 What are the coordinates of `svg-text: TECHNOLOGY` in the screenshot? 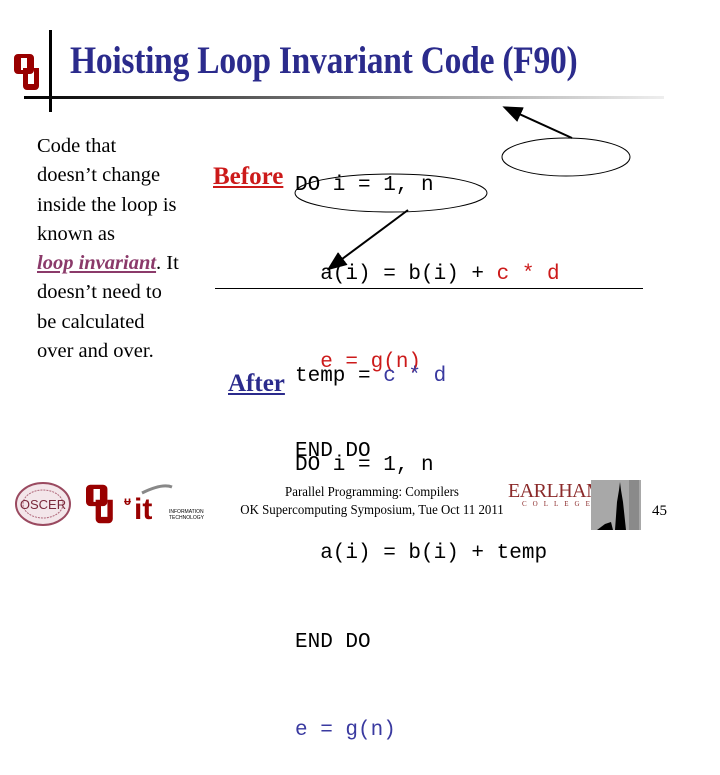 It's located at (186, 518).